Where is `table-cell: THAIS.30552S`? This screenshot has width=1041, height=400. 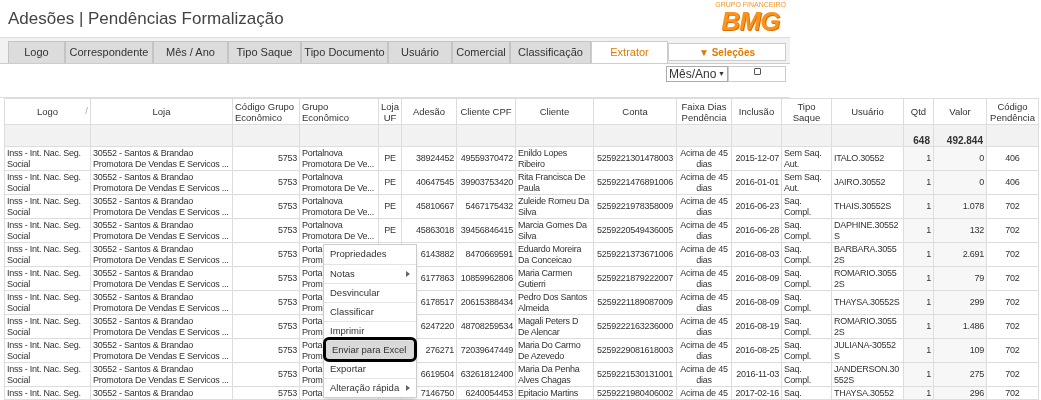 table-cell: THAIS.30552S is located at coordinates (863, 206).